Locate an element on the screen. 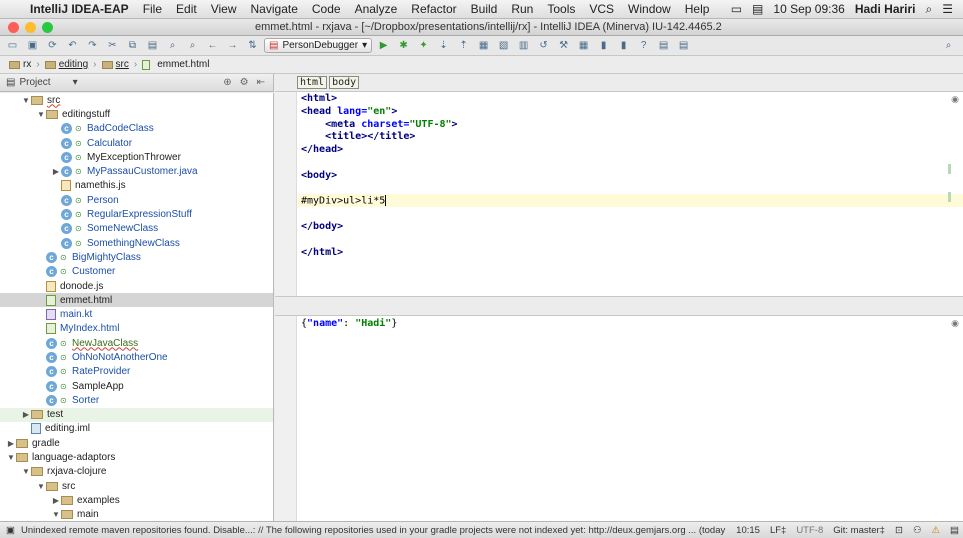  project-view-select: Project is located at coordinates (34, 82).